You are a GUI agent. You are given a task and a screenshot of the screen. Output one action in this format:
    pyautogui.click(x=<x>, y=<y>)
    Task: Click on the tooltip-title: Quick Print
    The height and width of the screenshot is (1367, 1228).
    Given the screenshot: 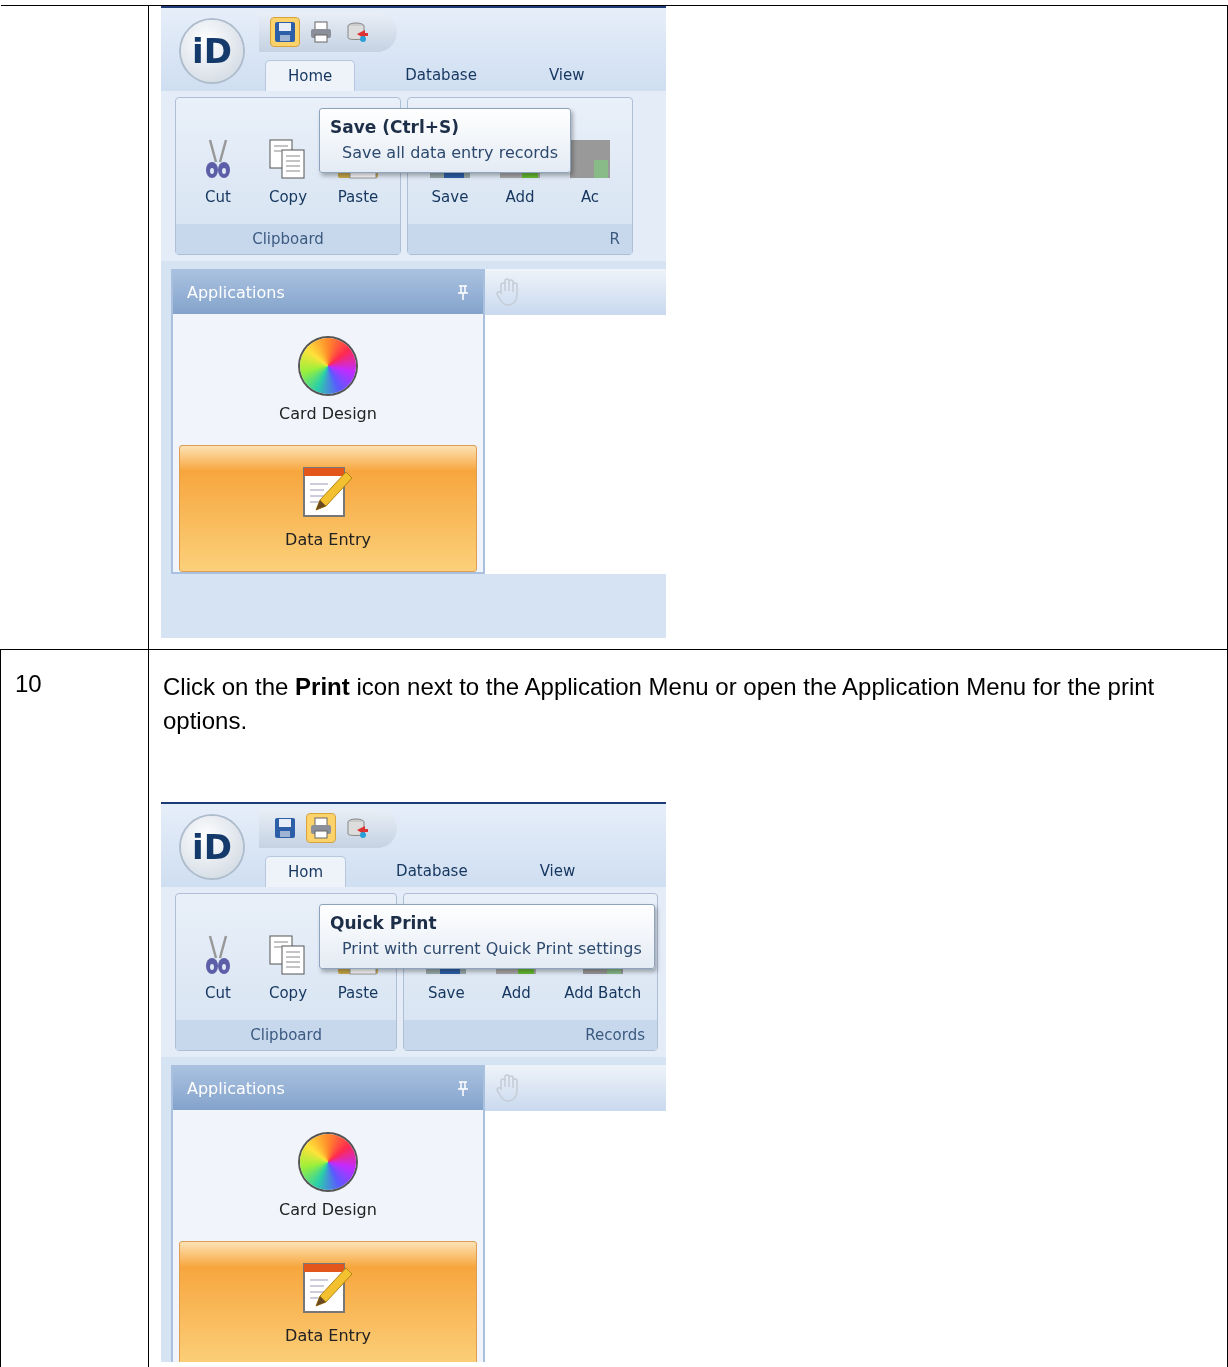 What is the action you would take?
    pyautogui.click(x=384, y=923)
    